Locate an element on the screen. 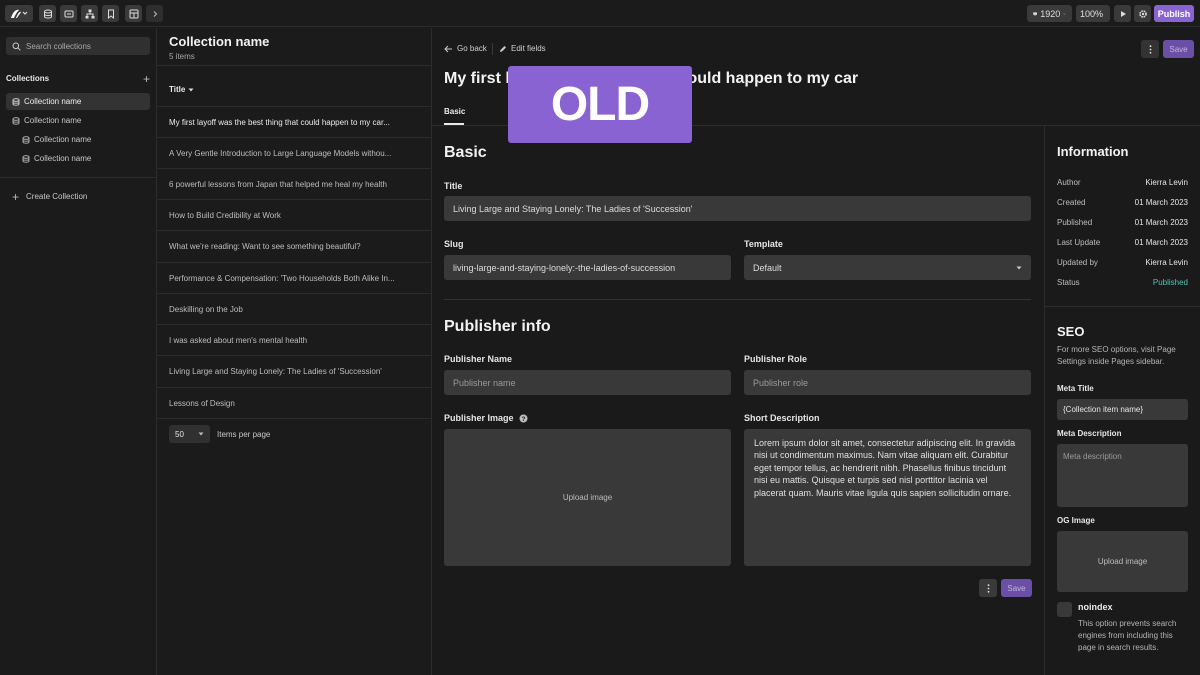 Image resolution: width=1200 pixels, height=675 pixels. collections-header: Collections + is located at coordinates (78, 79).